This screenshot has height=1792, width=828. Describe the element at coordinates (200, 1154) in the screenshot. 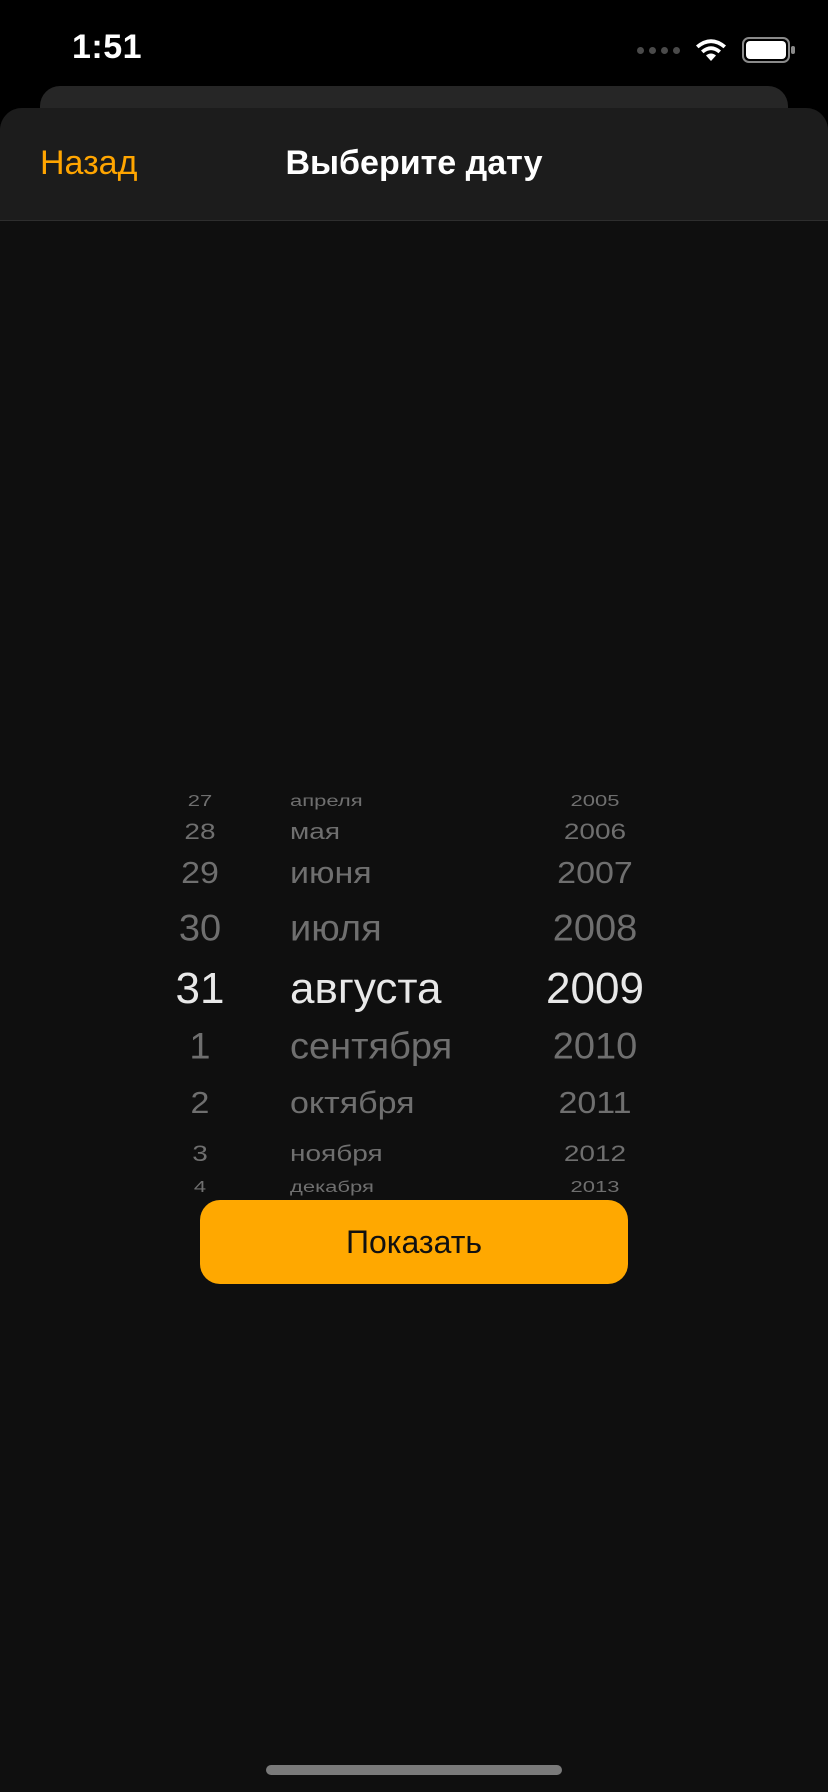

I see `day-item: 3` at that location.